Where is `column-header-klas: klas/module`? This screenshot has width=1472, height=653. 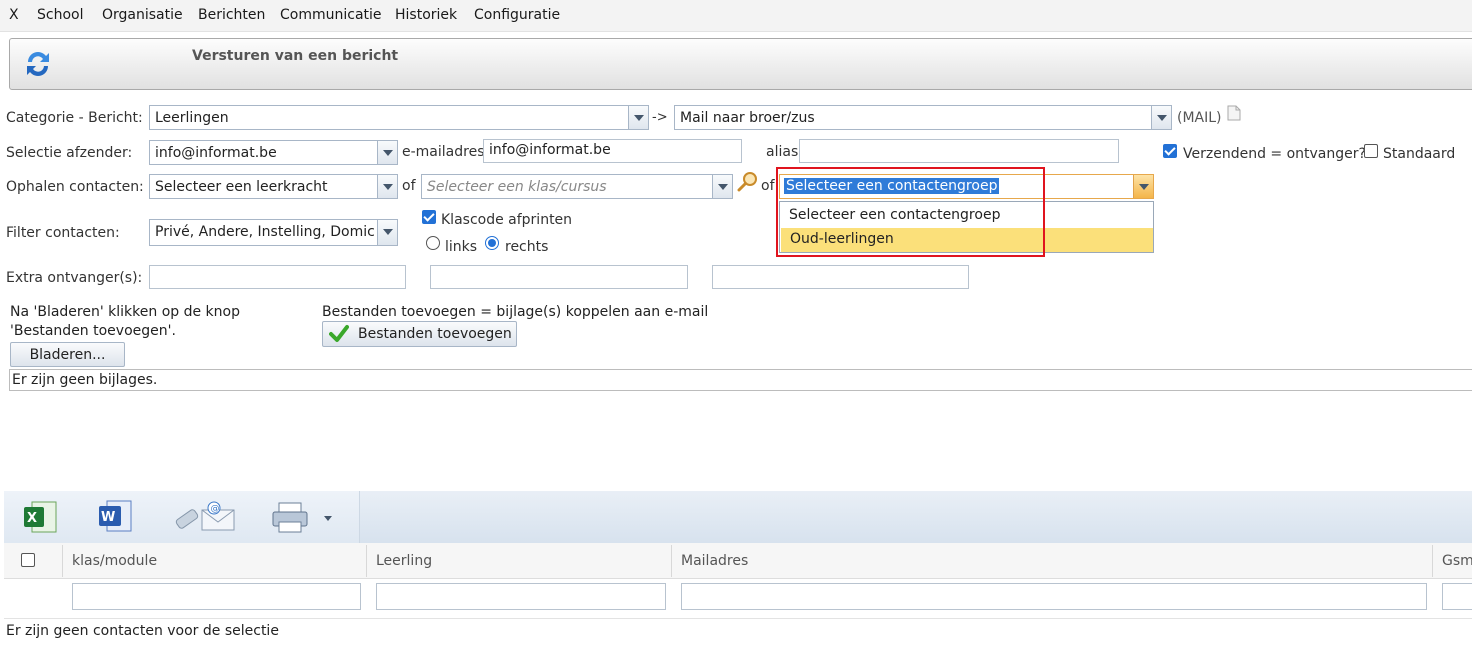 column-header-klas: klas/module is located at coordinates (114, 561).